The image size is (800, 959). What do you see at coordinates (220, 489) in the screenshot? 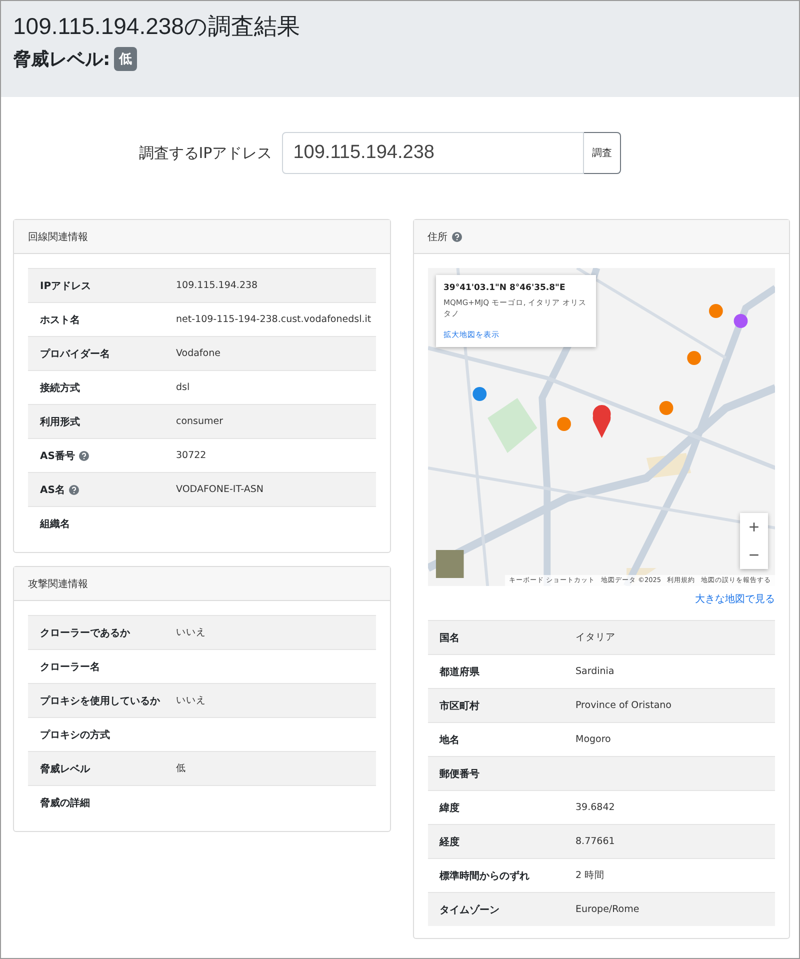
I see `row-value: VODAFONE-IT-ASN` at bounding box center [220, 489].